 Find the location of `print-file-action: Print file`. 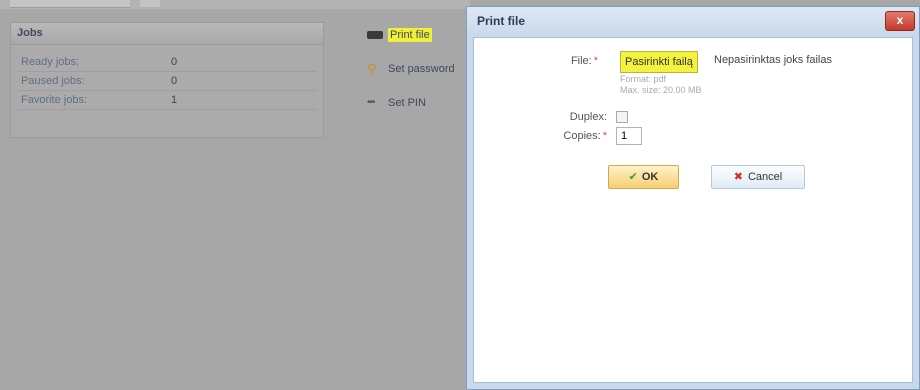

print-file-action: Print file is located at coordinates (410, 35).